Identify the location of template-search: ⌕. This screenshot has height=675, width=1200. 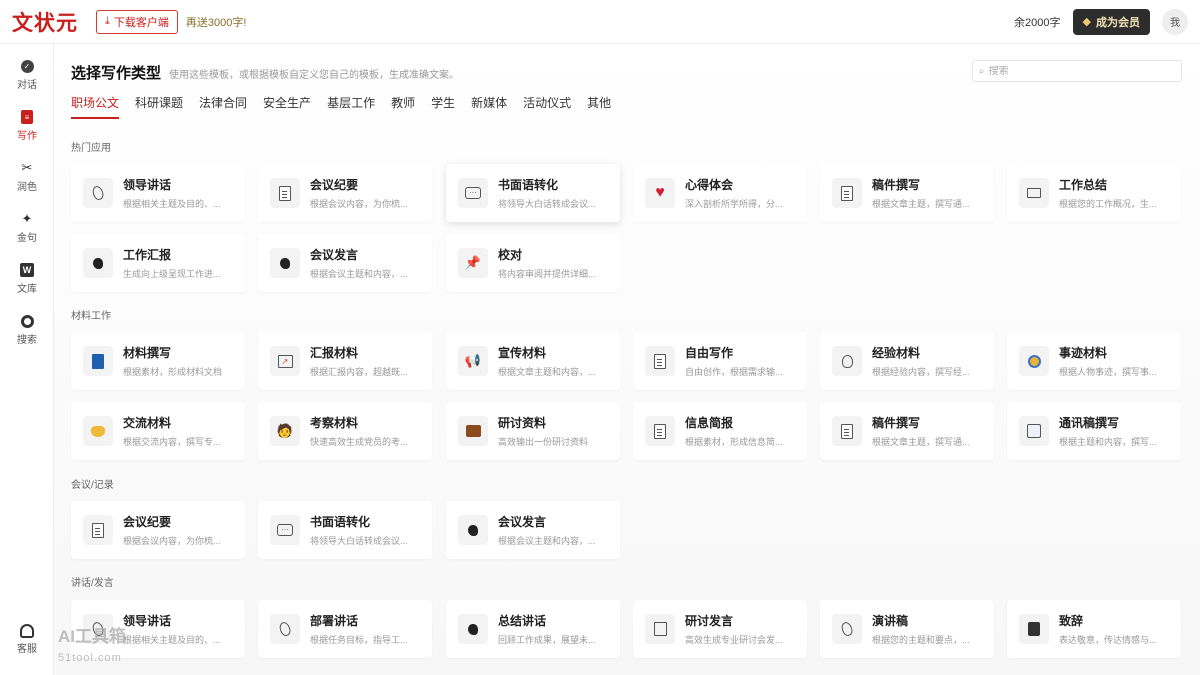
(1077, 71).